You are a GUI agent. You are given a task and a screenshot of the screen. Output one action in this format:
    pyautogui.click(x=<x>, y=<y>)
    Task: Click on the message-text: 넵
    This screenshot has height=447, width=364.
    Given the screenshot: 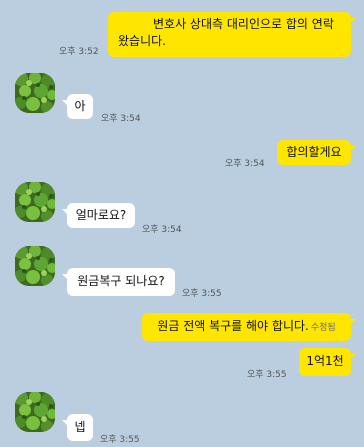 What is the action you would take?
    pyautogui.click(x=80, y=427)
    